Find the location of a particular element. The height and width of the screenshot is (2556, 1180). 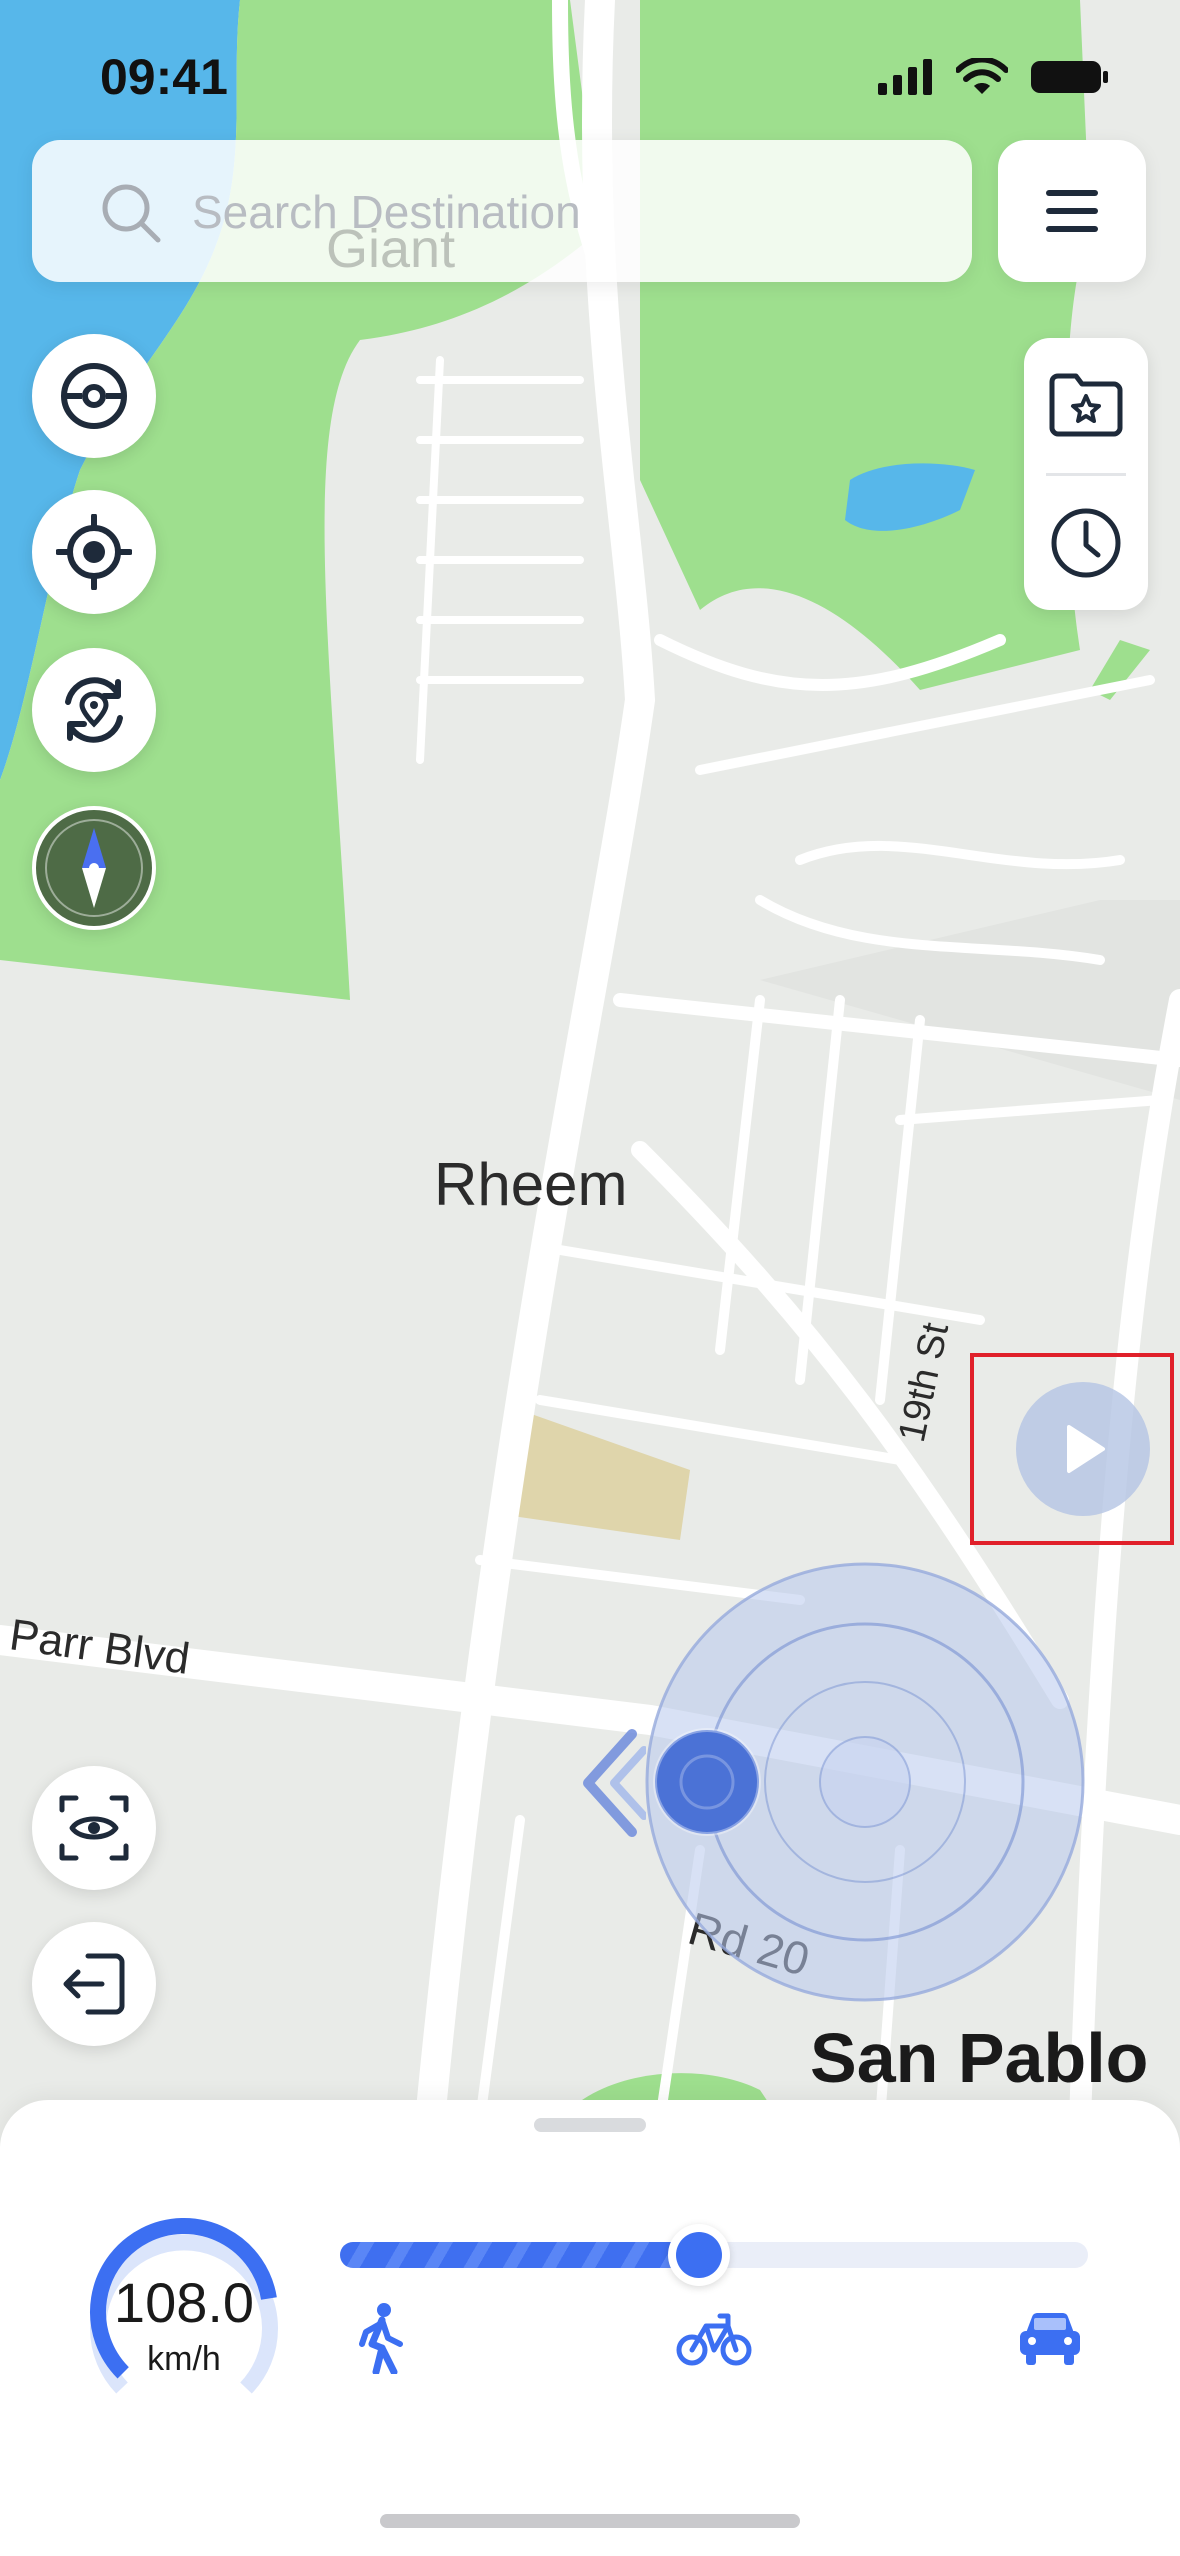

locate-target-icon is located at coordinates (94, 552).